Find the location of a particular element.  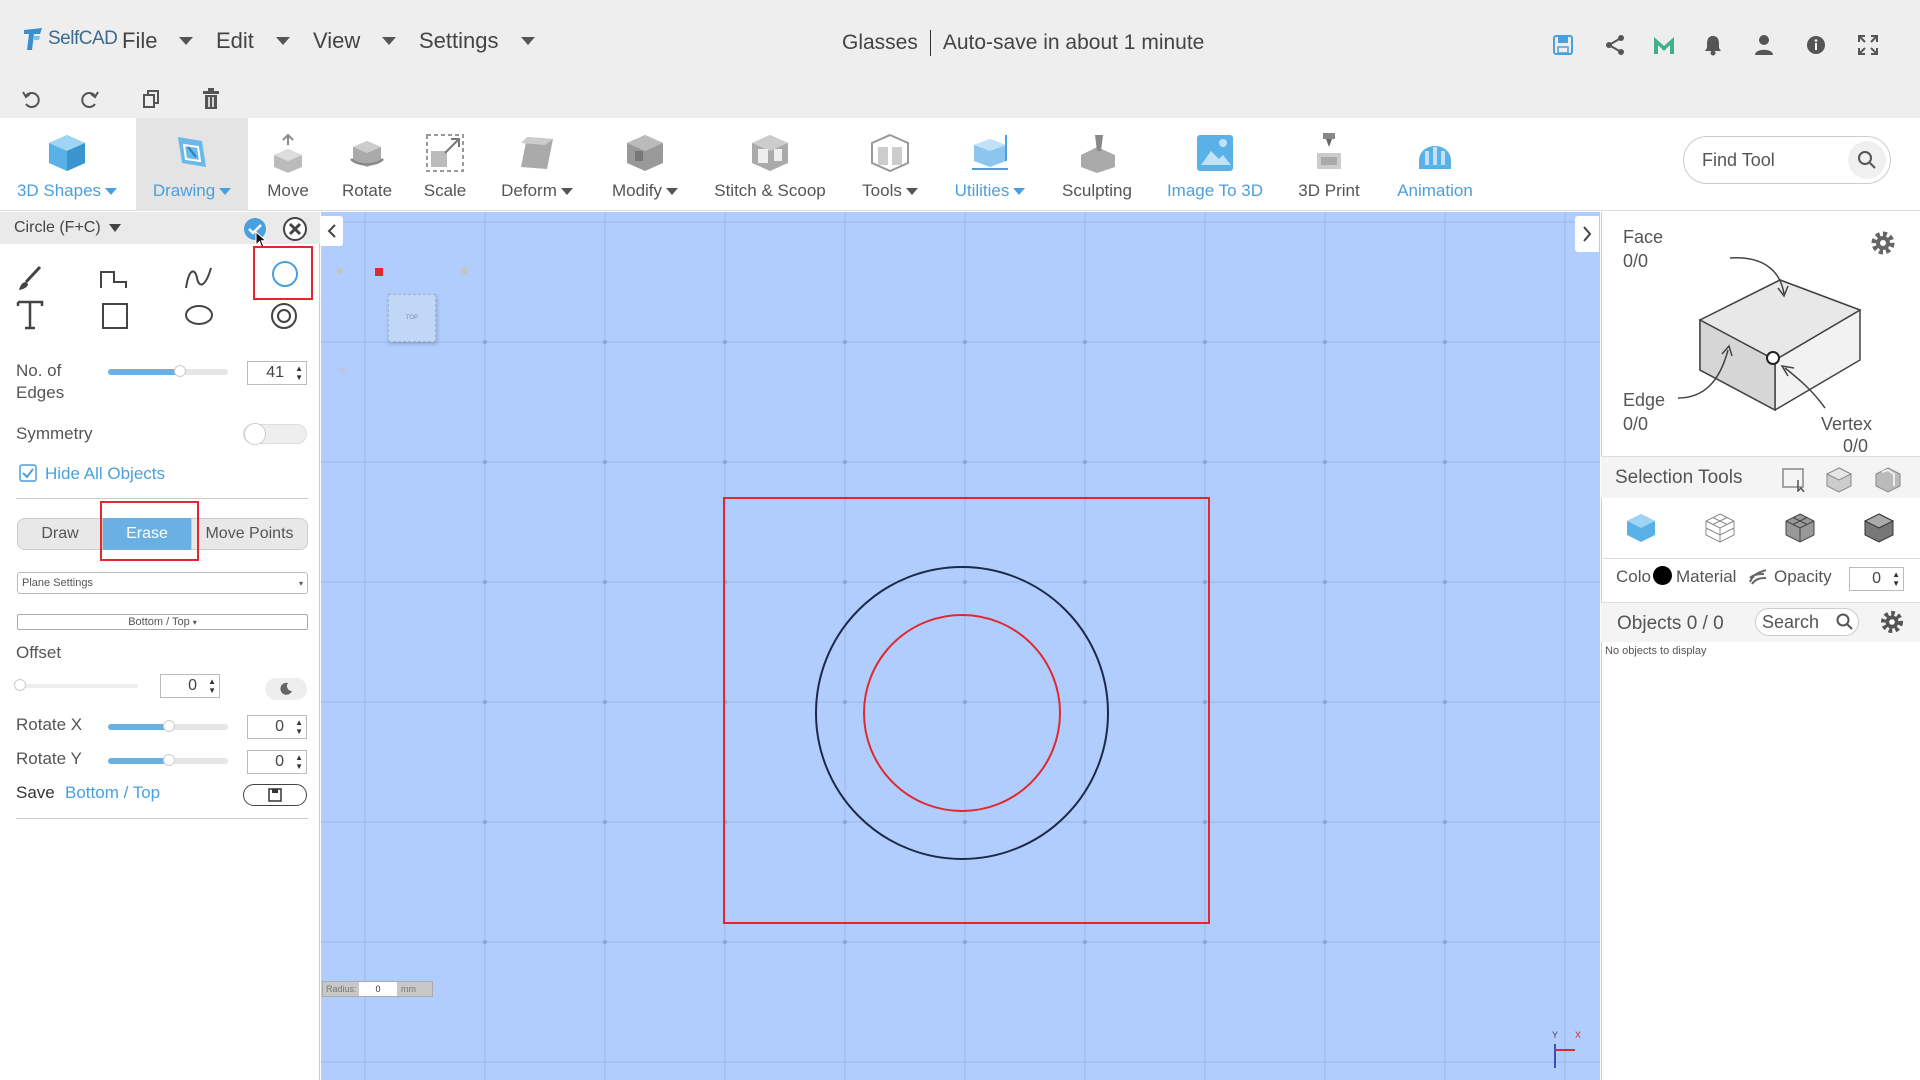

tool-move: Move is located at coordinates (288, 164).